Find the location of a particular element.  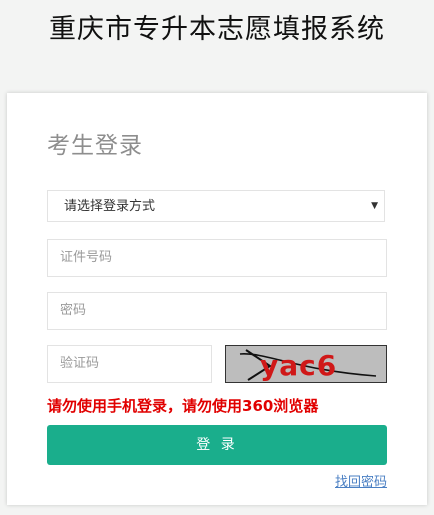

warning-message: 请勿使用手机登录，请勿使用360浏览器 is located at coordinates (183, 406).